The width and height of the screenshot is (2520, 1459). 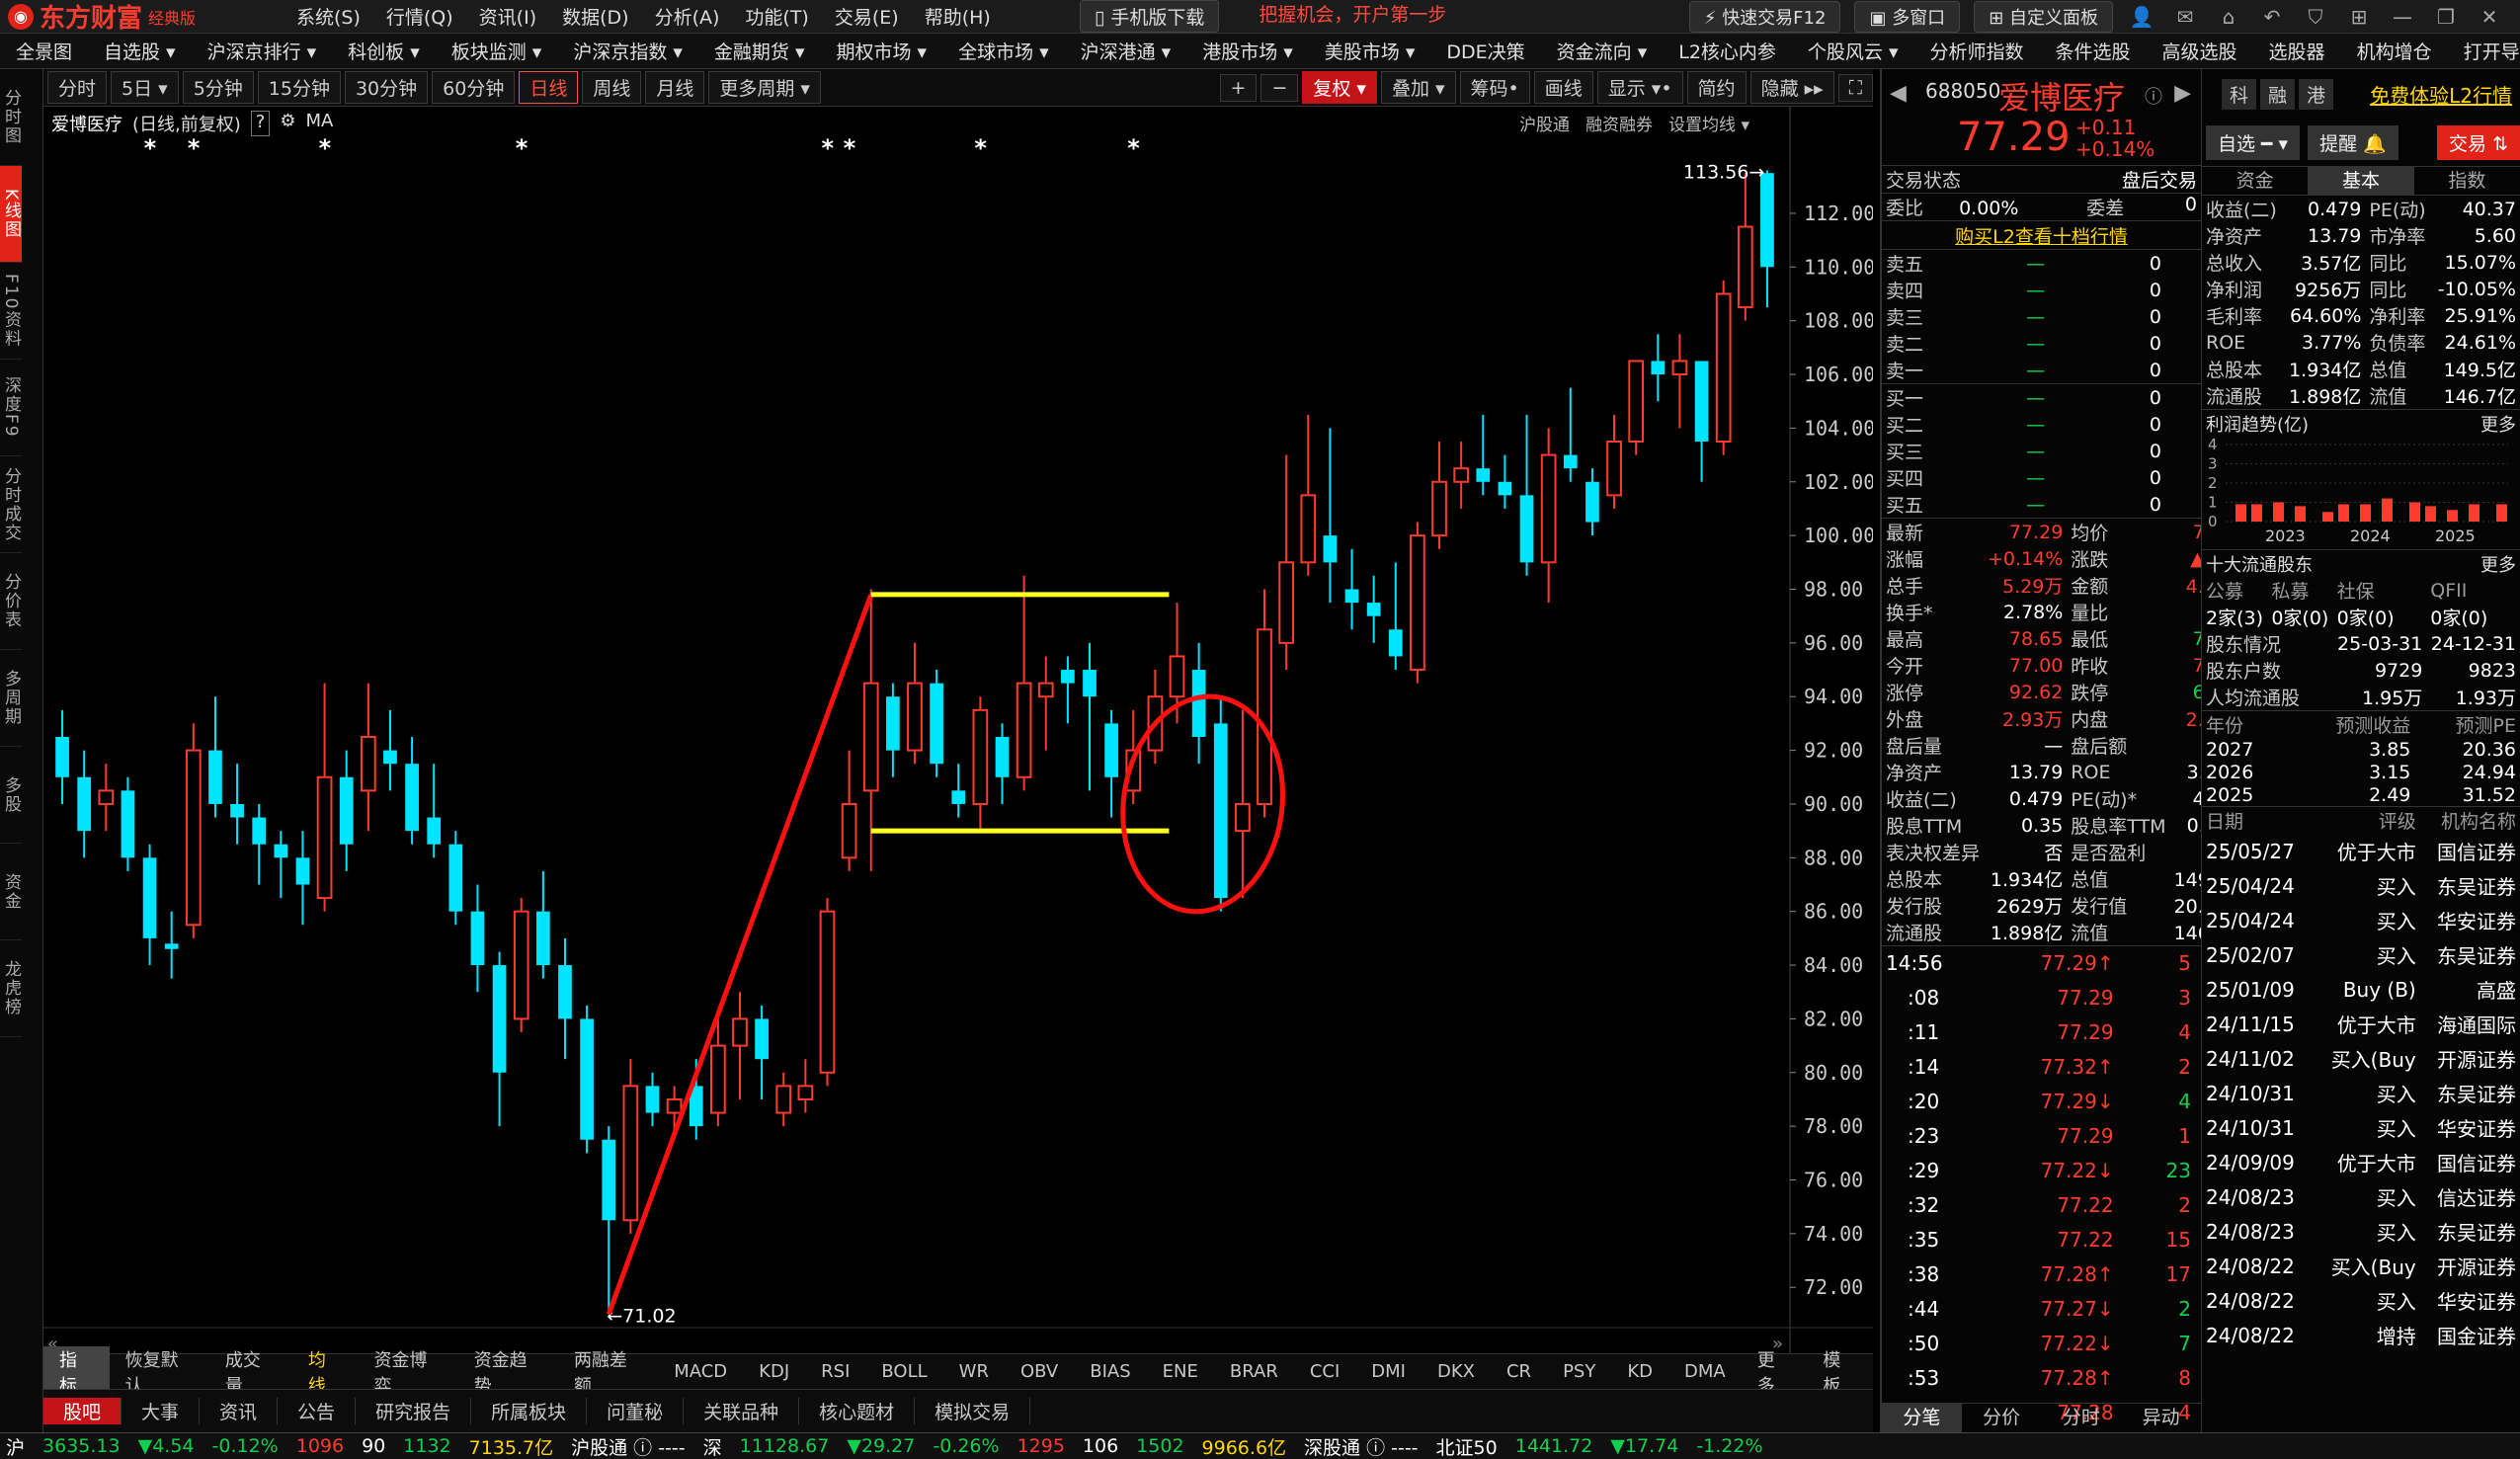 I want to click on period-tab-9: 更多周期 ▾, so click(x=764, y=87).